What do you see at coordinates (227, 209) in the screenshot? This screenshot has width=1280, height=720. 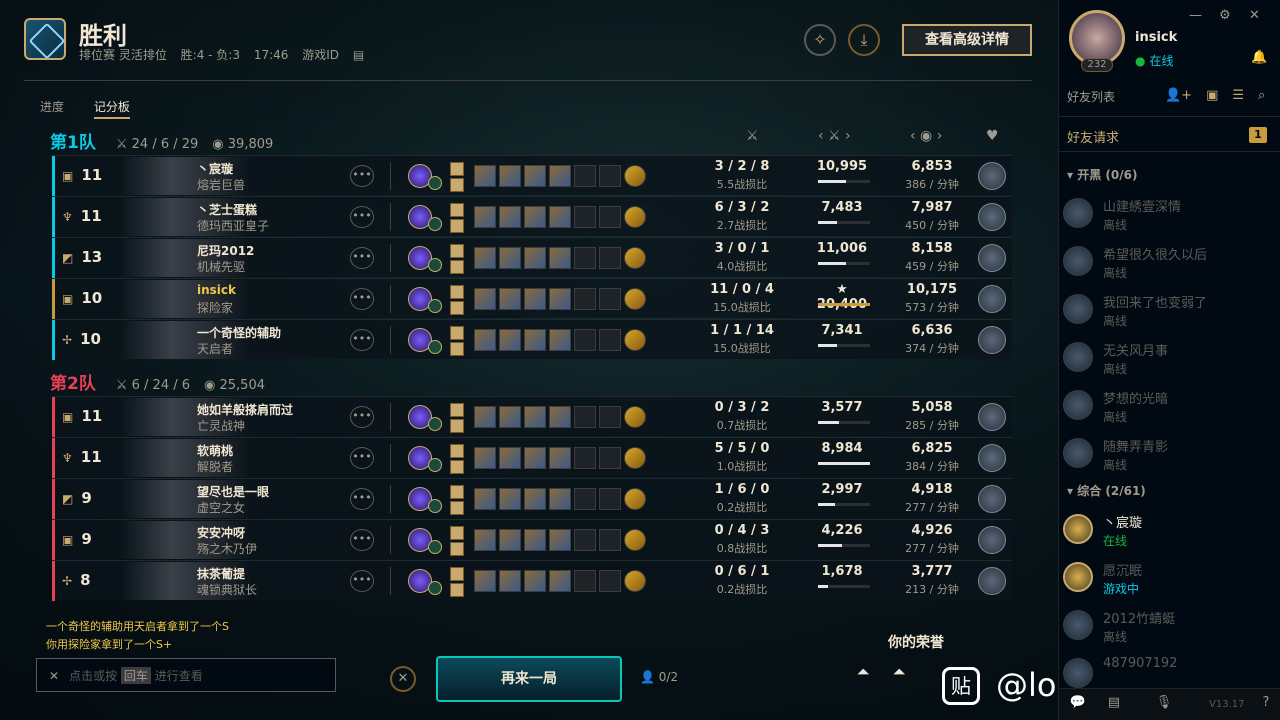 I see `player-name: 丶芝士蛋糕` at bounding box center [227, 209].